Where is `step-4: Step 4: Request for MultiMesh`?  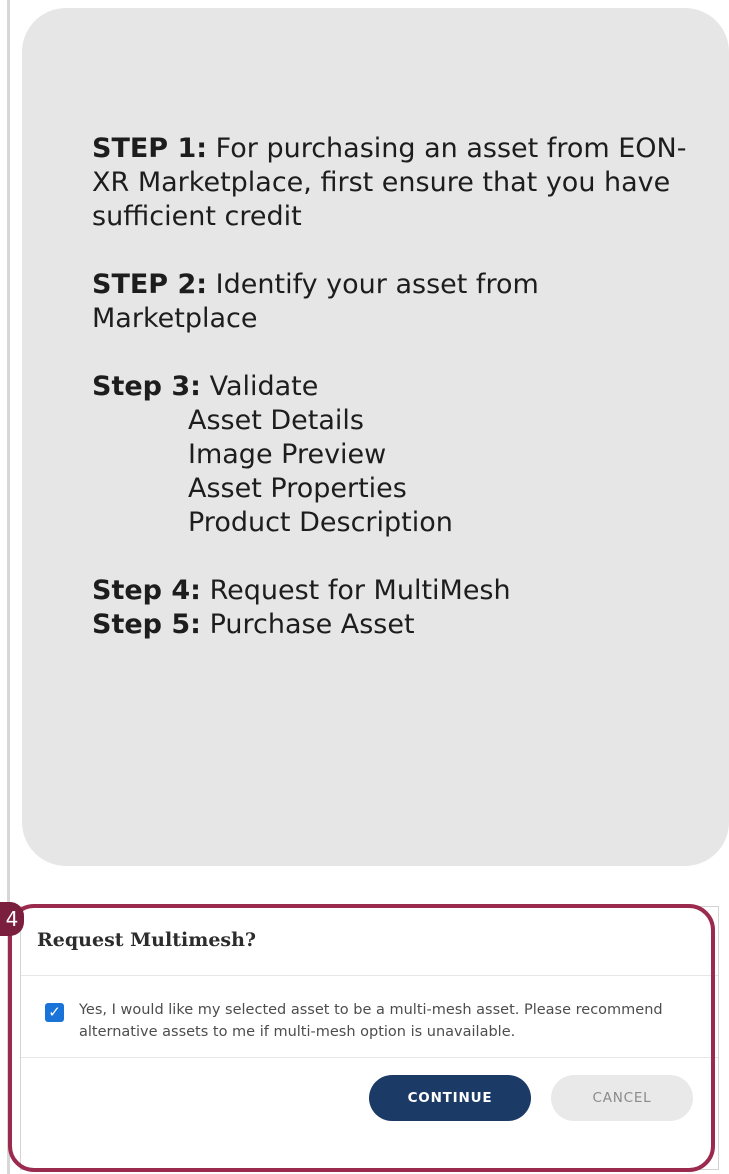 step-4: Step 4: Request for MultiMesh is located at coordinates (390, 591).